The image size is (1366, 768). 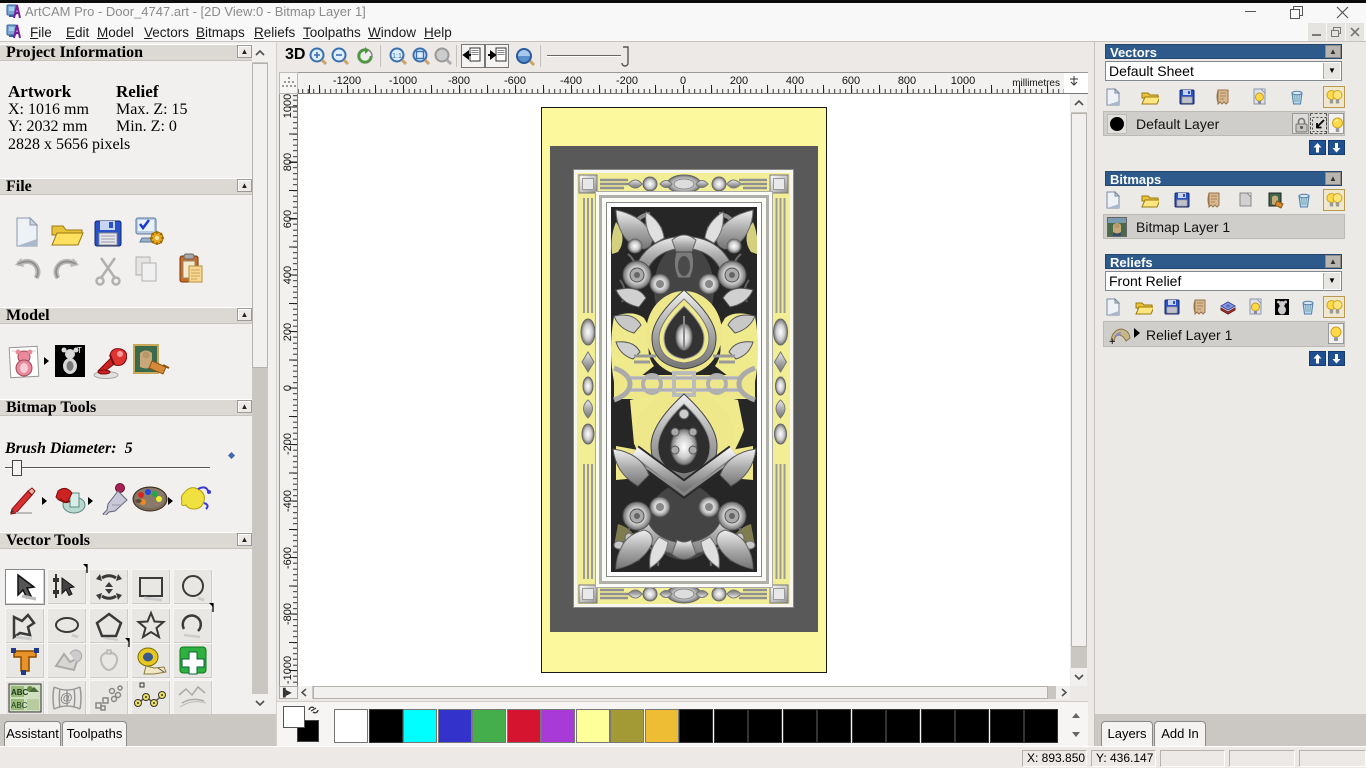 I want to click on svg-text: 1:1, so click(x=397, y=56).